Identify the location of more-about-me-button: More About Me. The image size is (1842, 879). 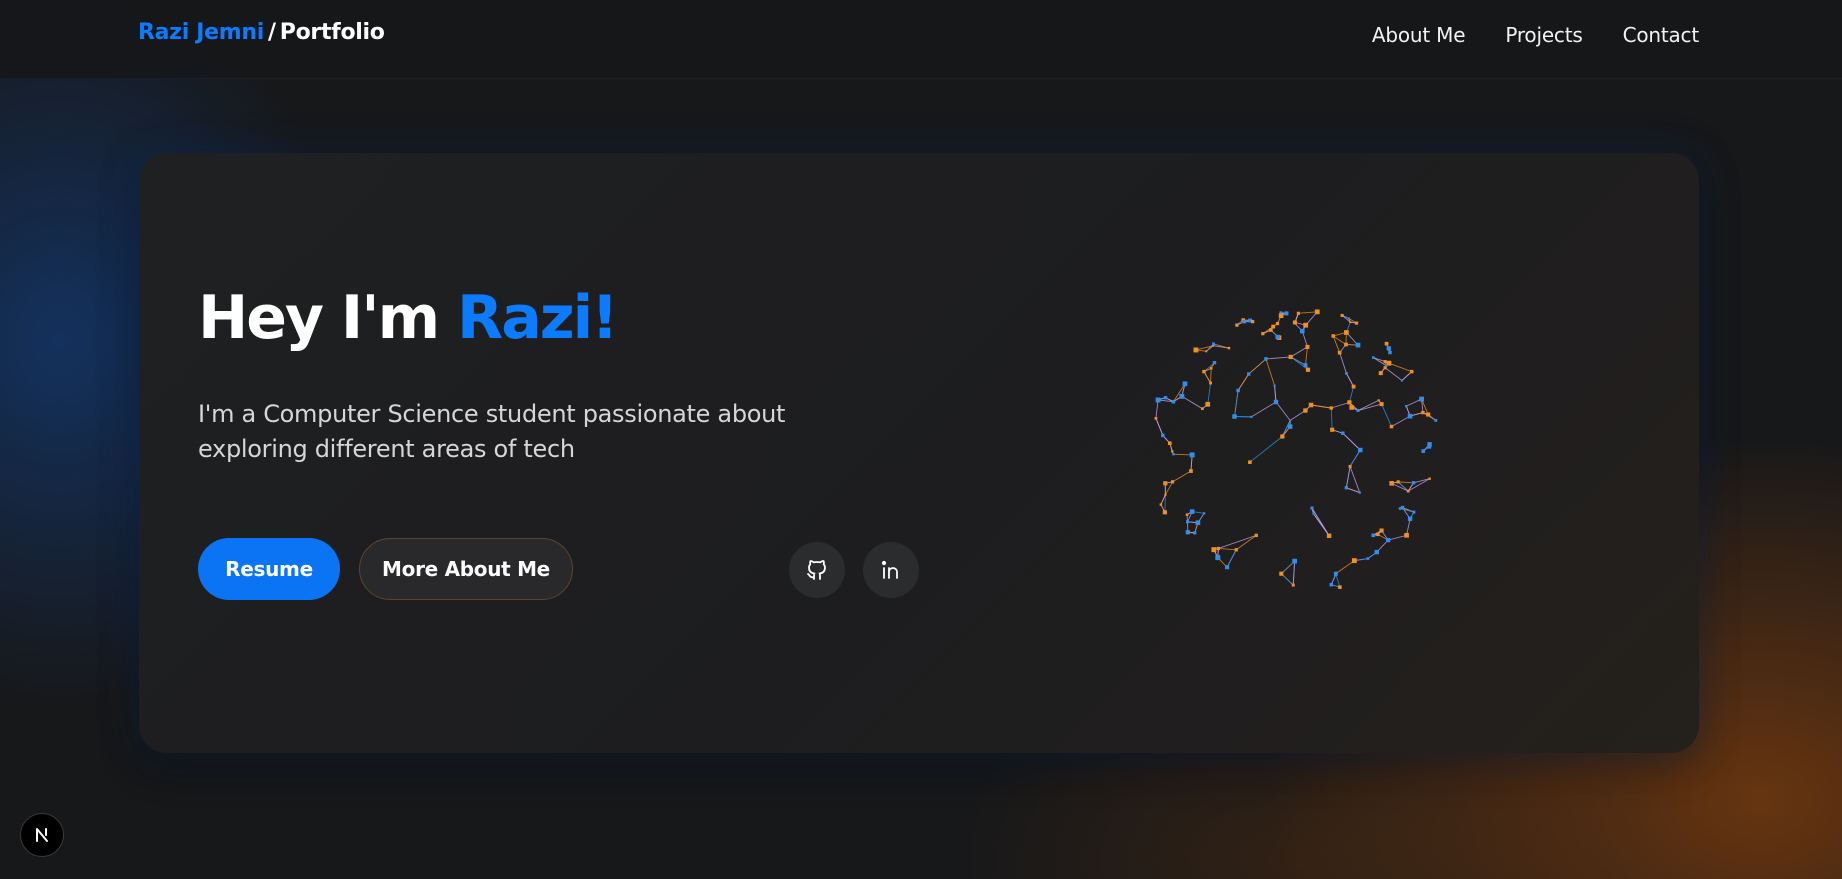
(466, 569).